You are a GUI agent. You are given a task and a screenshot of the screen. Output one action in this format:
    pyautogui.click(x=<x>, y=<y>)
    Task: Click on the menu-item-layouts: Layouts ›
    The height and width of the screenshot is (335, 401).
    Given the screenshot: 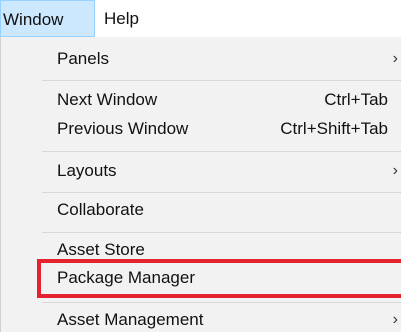 What is the action you would take?
    pyautogui.click(x=201, y=171)
    